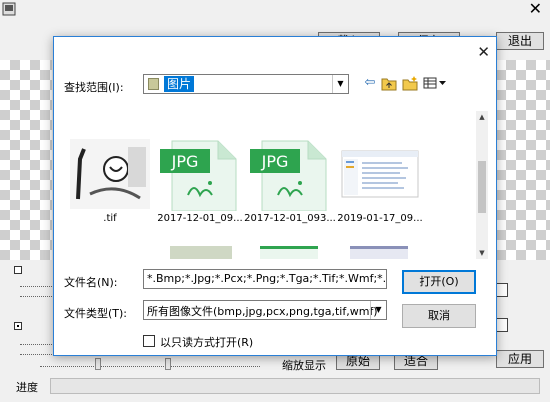  I want to click on option-marker-selected, so click(18, 326).